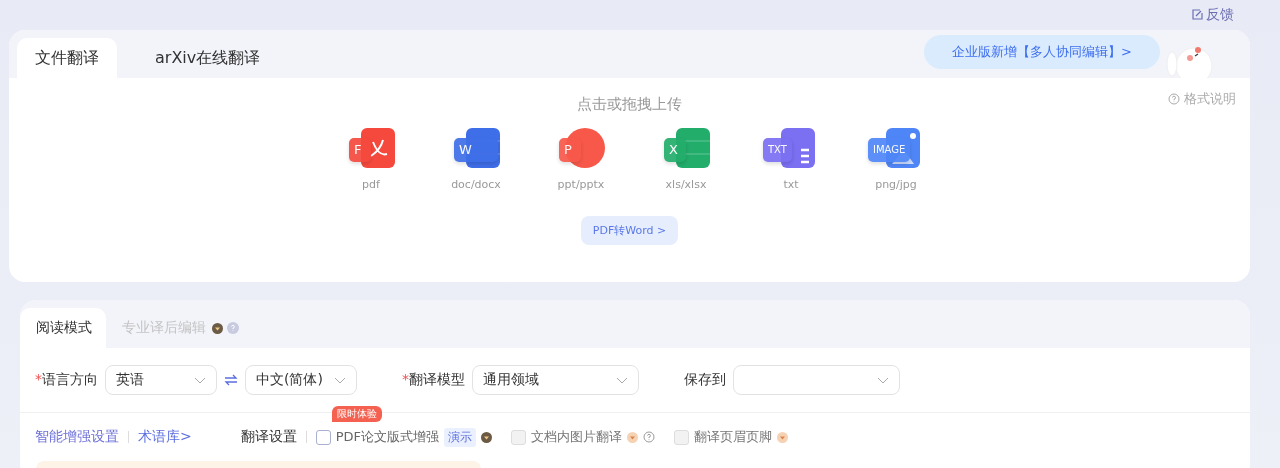 This screenshot has height=468, width=1280. What do you see at coordinates (896, 184) in the screenshot?
I see `file-type-label: png/jpg` at bounding box center [896, 184].